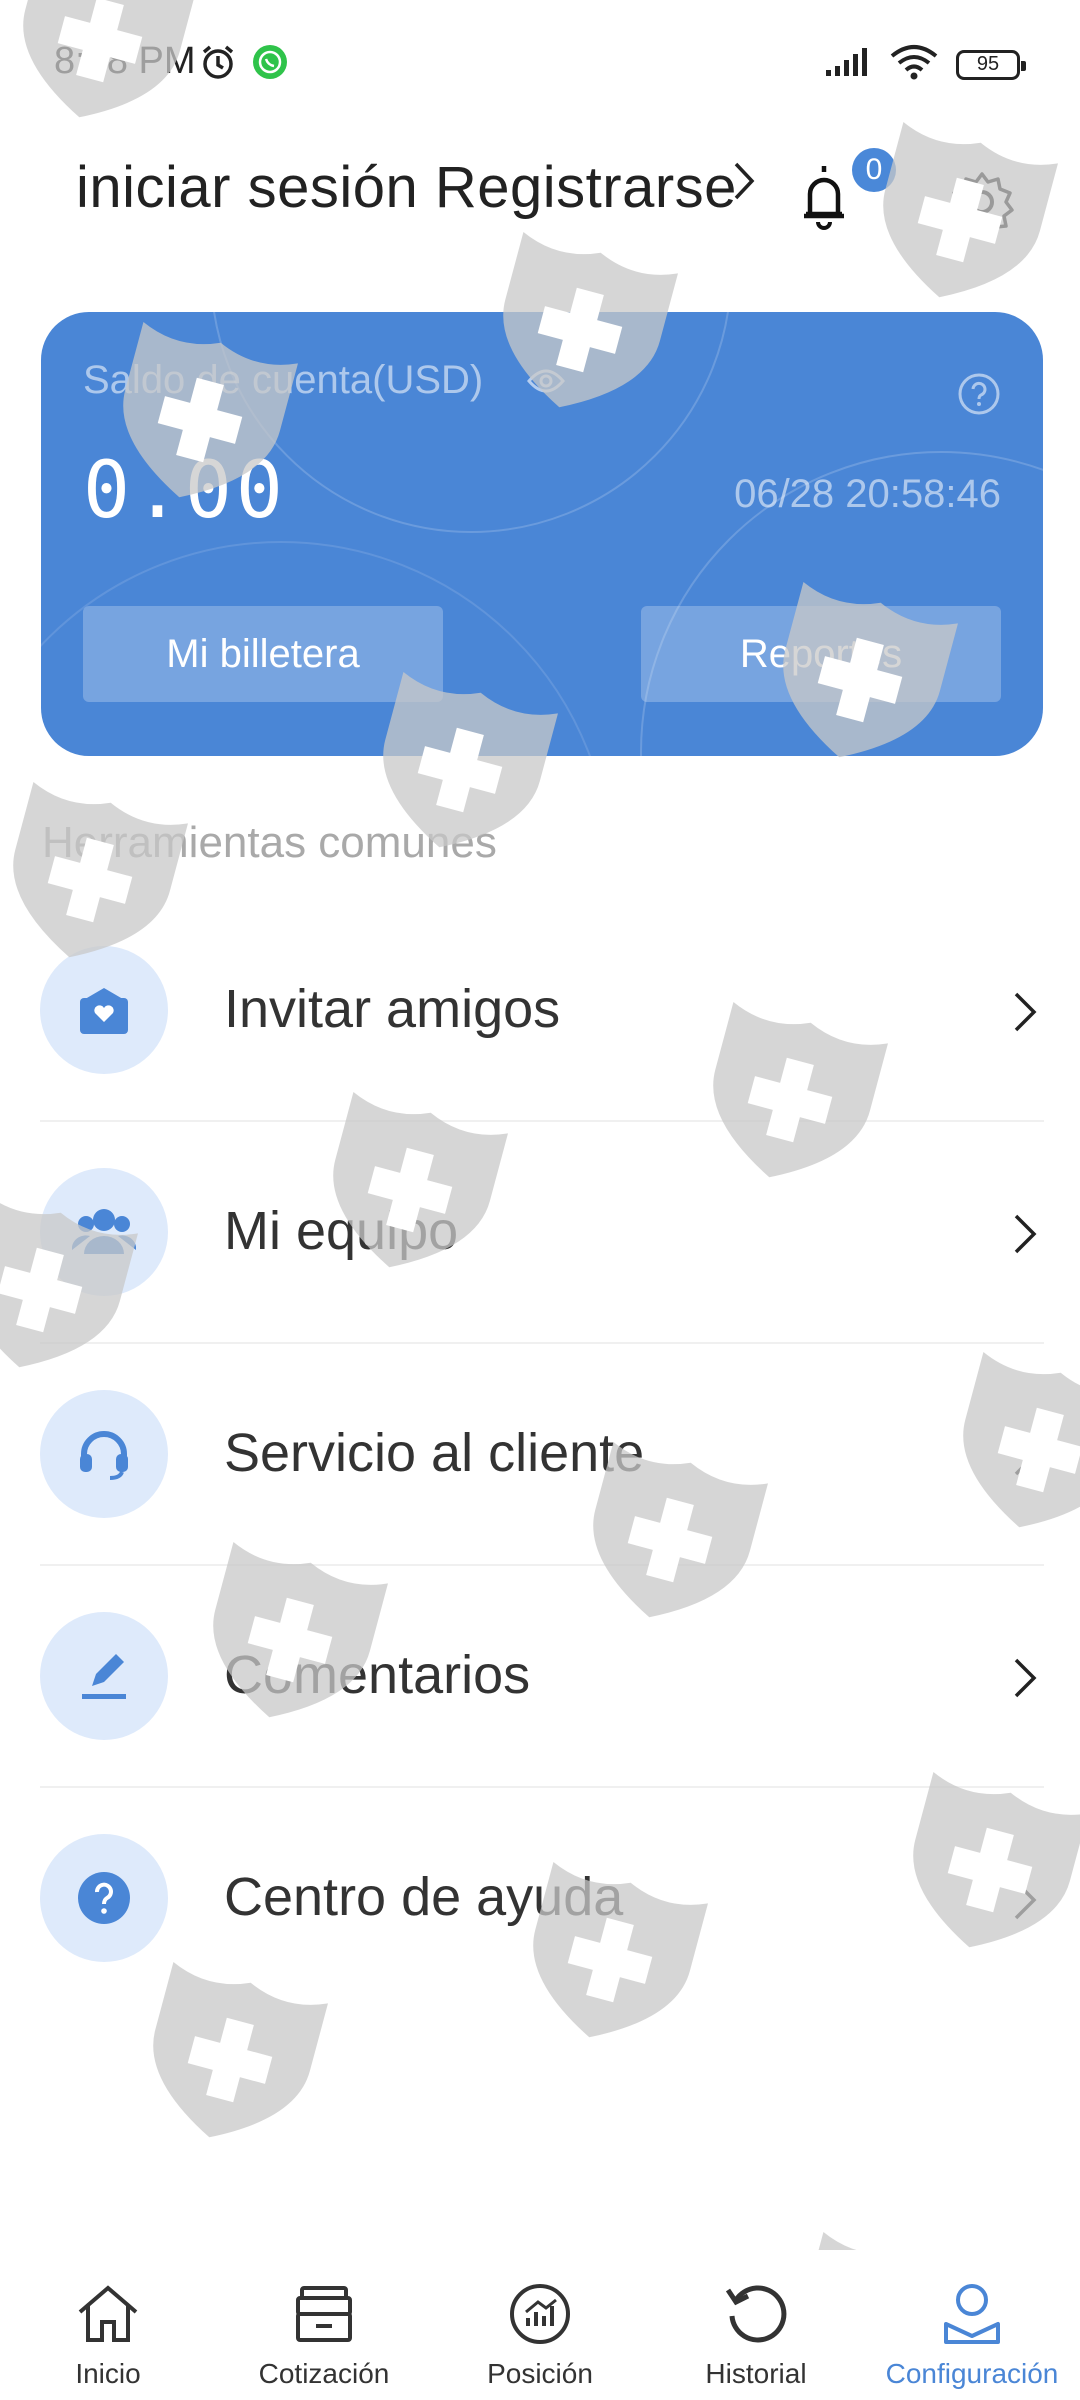  What do you see at coordinates (341, 1231) in the screenshot?
I see `menu-item-label: Mi equipo` at bounding box center [341, 1231].